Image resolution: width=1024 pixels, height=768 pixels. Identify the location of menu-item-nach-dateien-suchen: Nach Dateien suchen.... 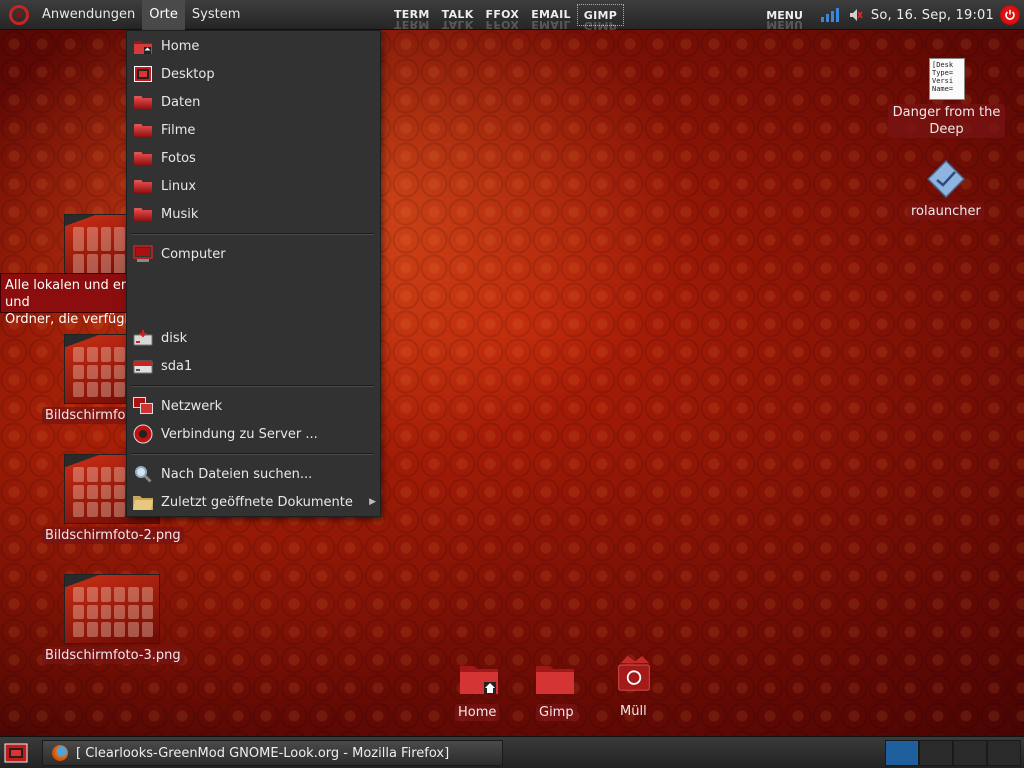
(253, 474).